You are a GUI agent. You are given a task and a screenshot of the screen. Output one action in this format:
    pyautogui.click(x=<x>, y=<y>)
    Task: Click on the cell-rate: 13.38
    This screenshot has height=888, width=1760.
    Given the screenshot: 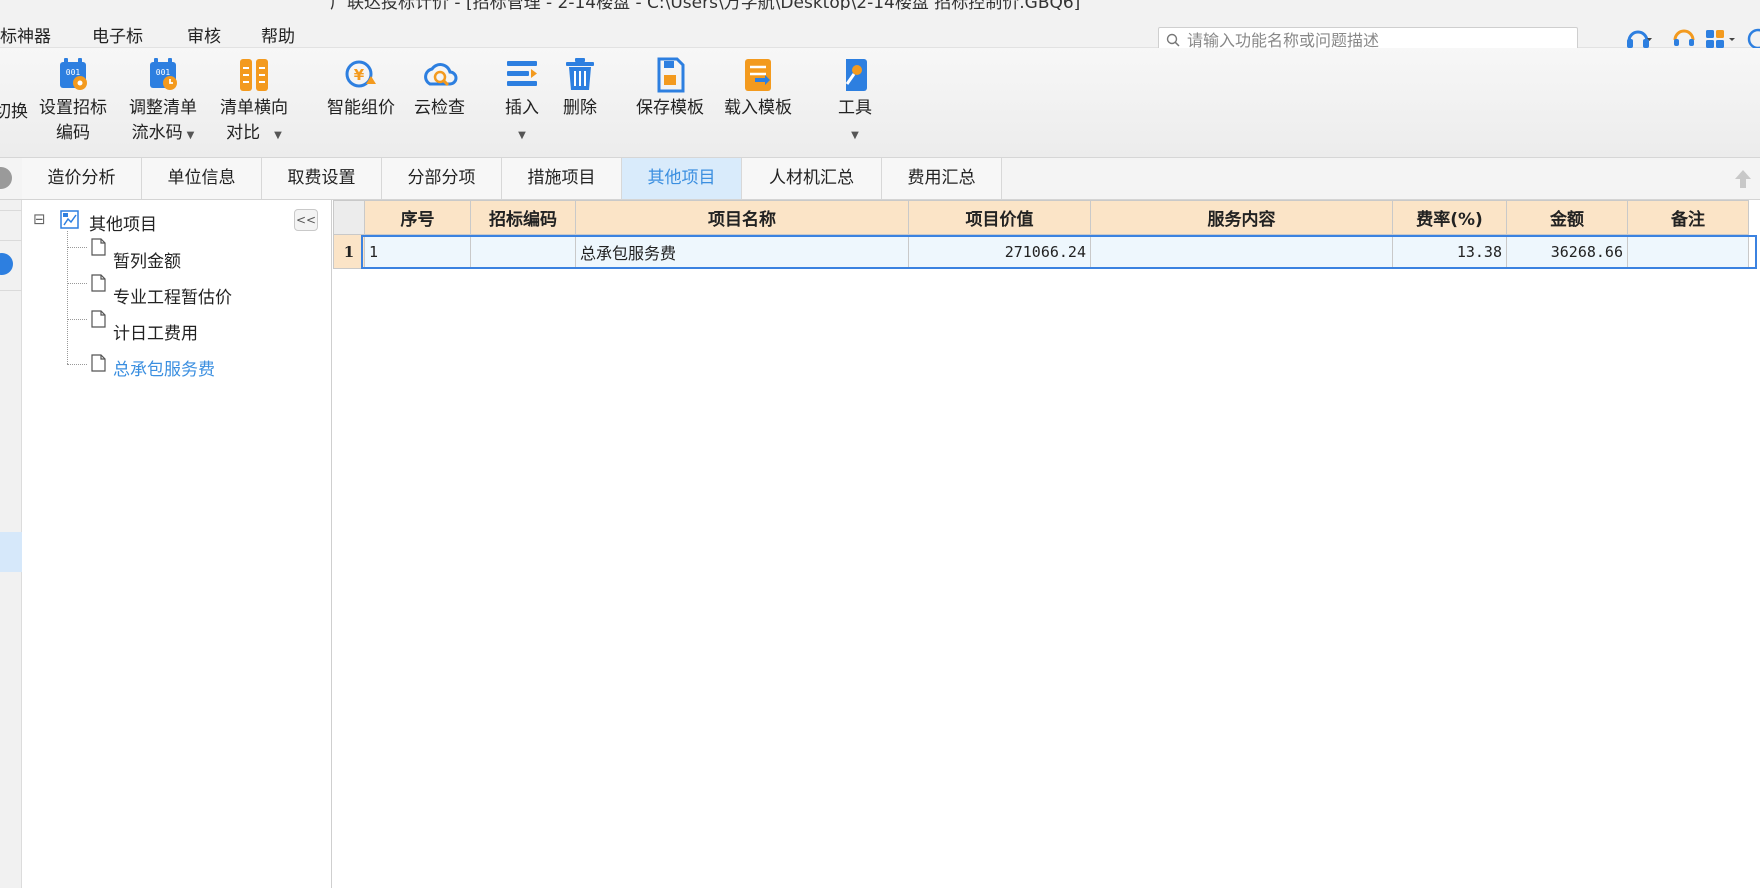 What is the action you would take?
    pyautogui.click(x=1449, y=251)
    